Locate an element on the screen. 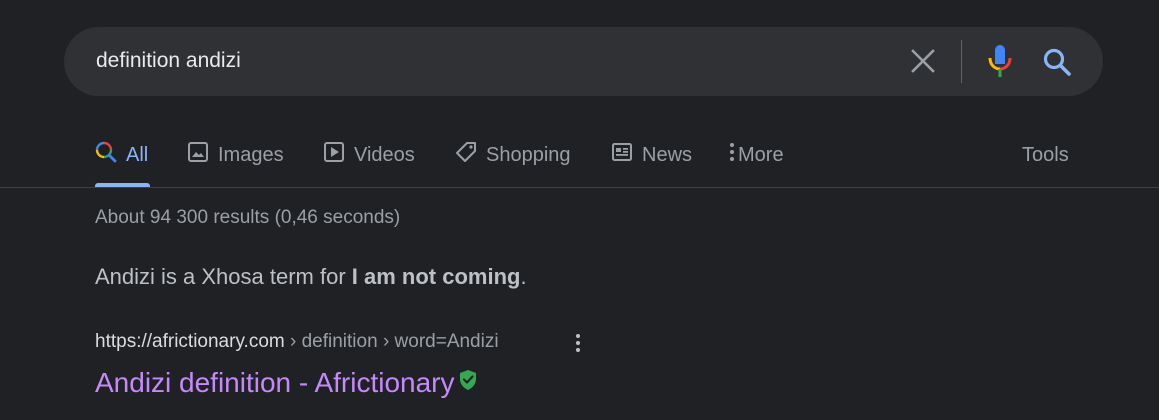 The width and height of the screenshot is (1159, 420). image-icon is located at coordinates (202, 155).